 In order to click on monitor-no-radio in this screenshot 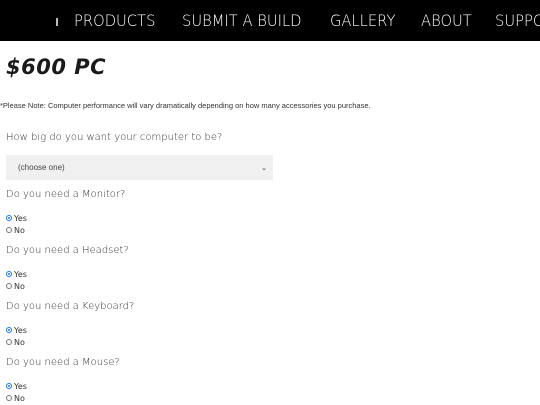, I will do `click(9, 230)`.